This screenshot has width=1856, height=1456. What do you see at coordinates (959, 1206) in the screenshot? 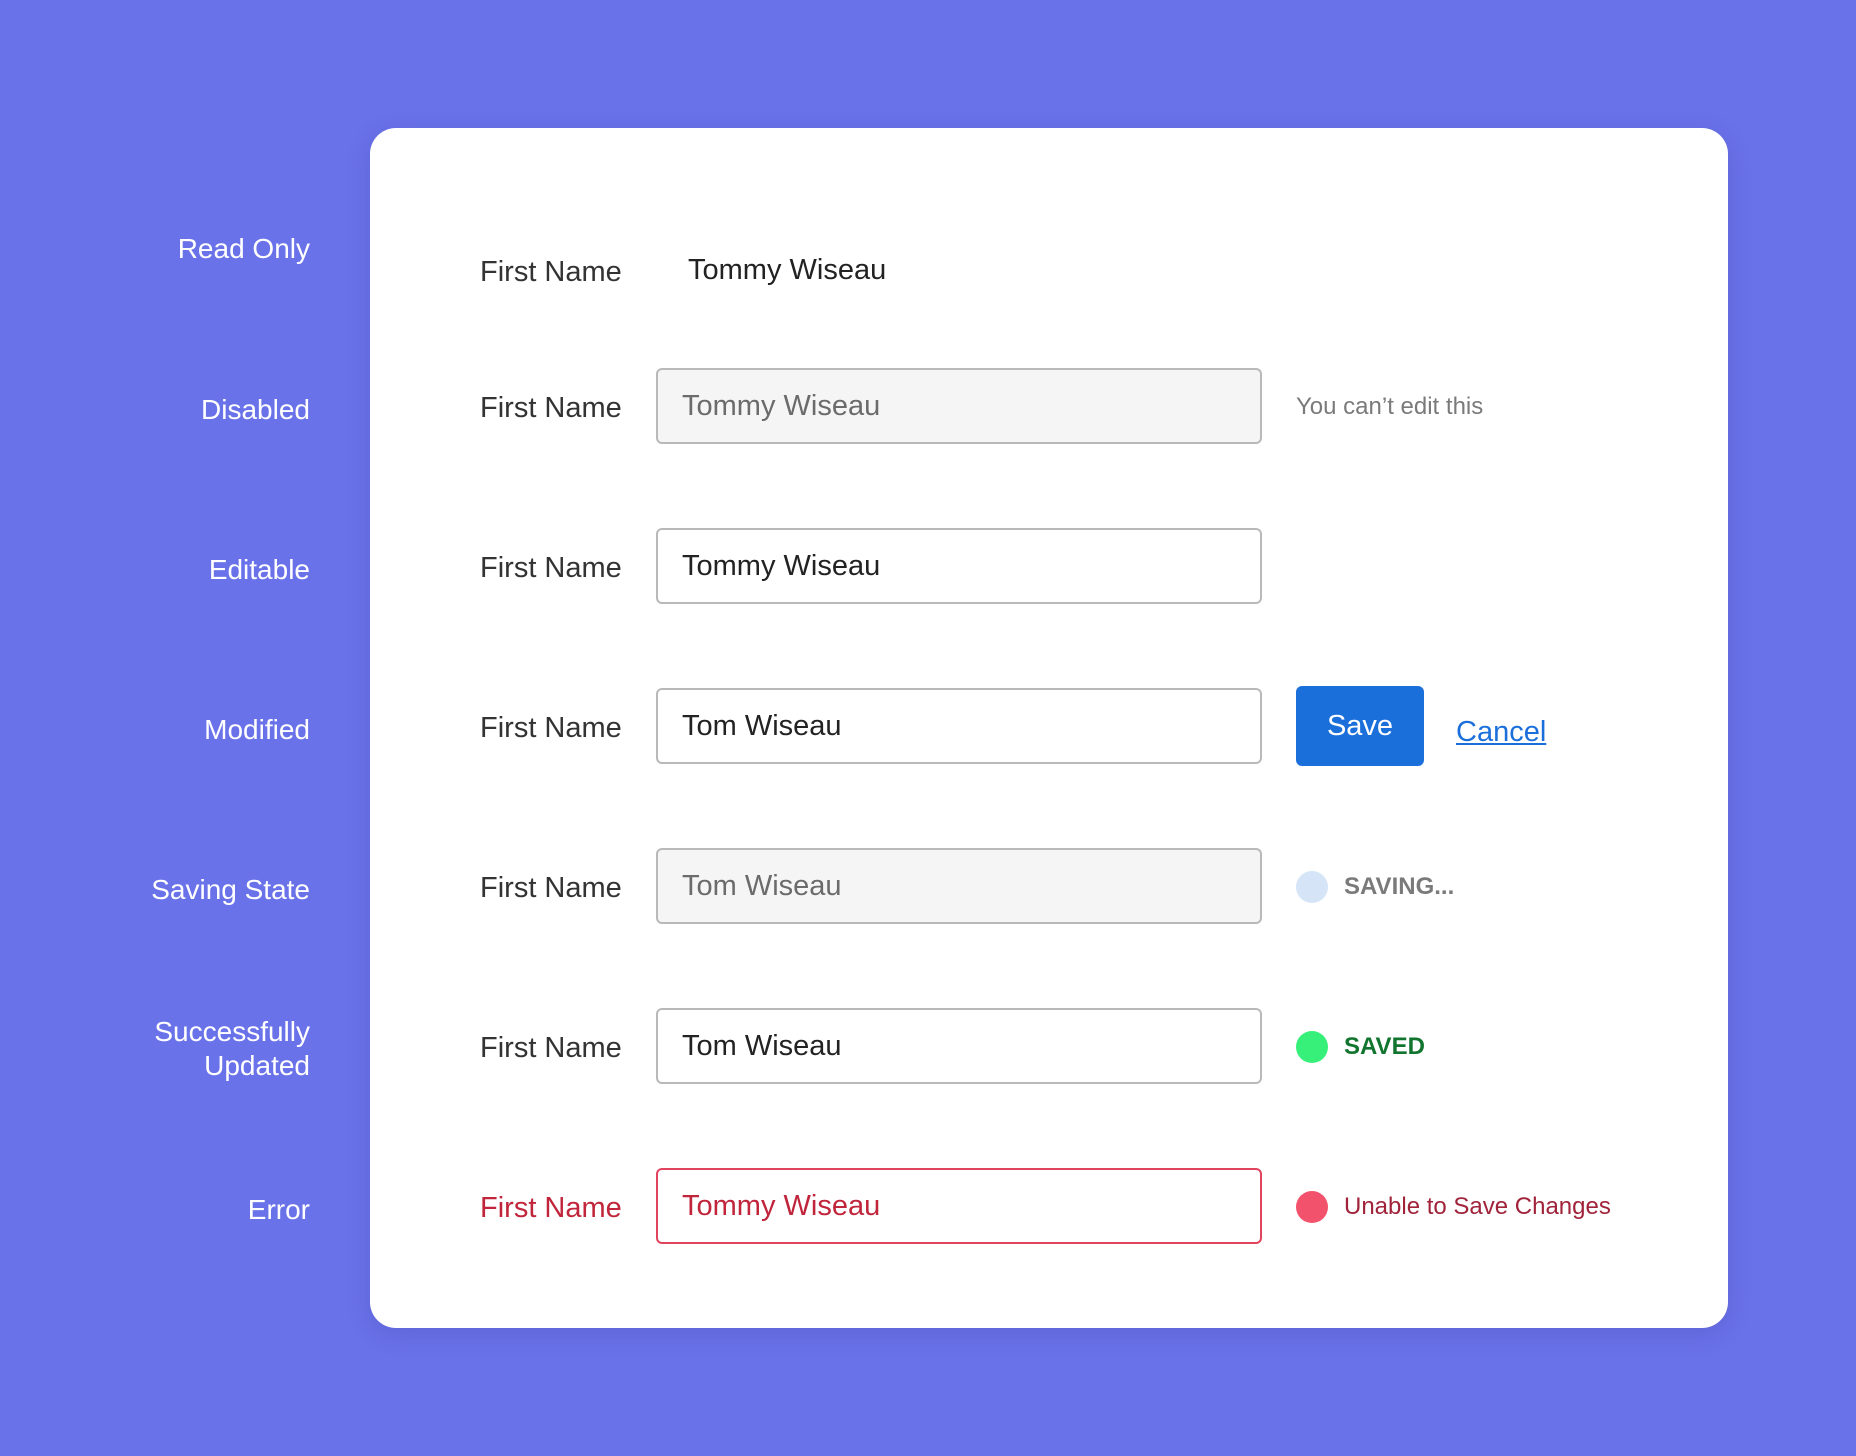
I see `first-name-input-error` at bounding box center [959, 1206].